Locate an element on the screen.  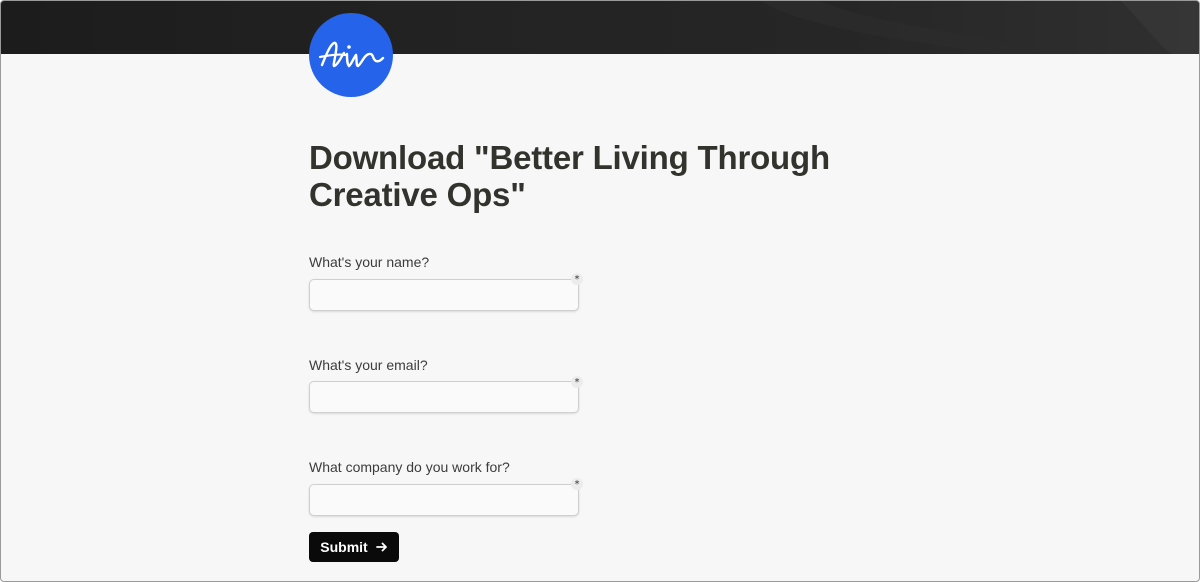
name-field-label: What's your name? is located at coordinates (369, 262).